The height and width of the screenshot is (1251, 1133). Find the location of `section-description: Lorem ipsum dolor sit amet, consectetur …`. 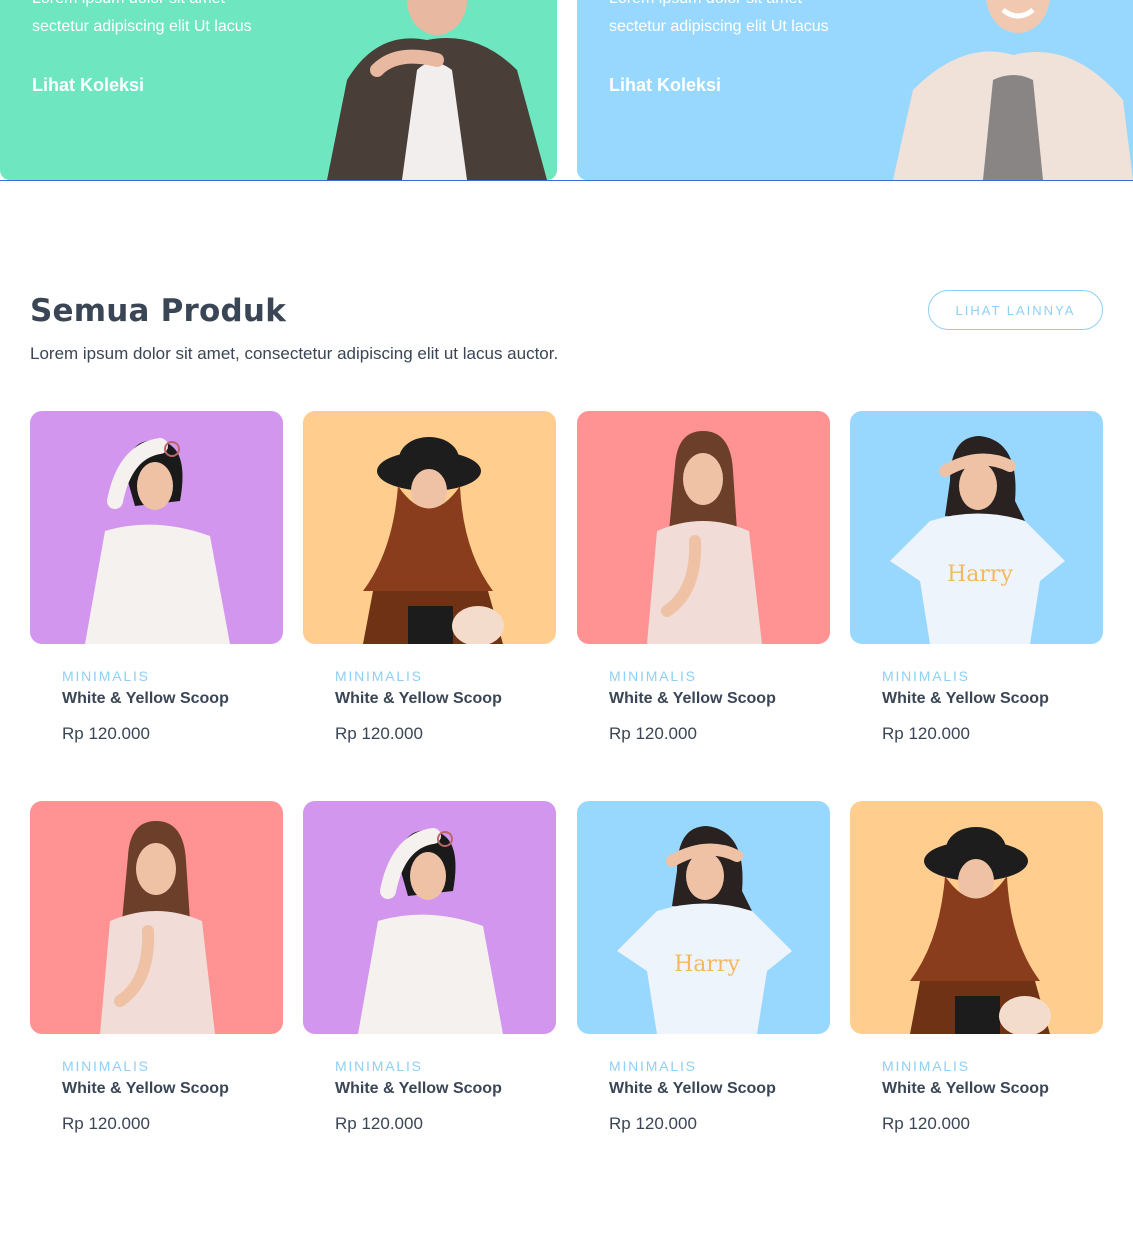

section-description: Lorem ipsum dolor sit amet, consectetur … is located at coordinates (294, 353).